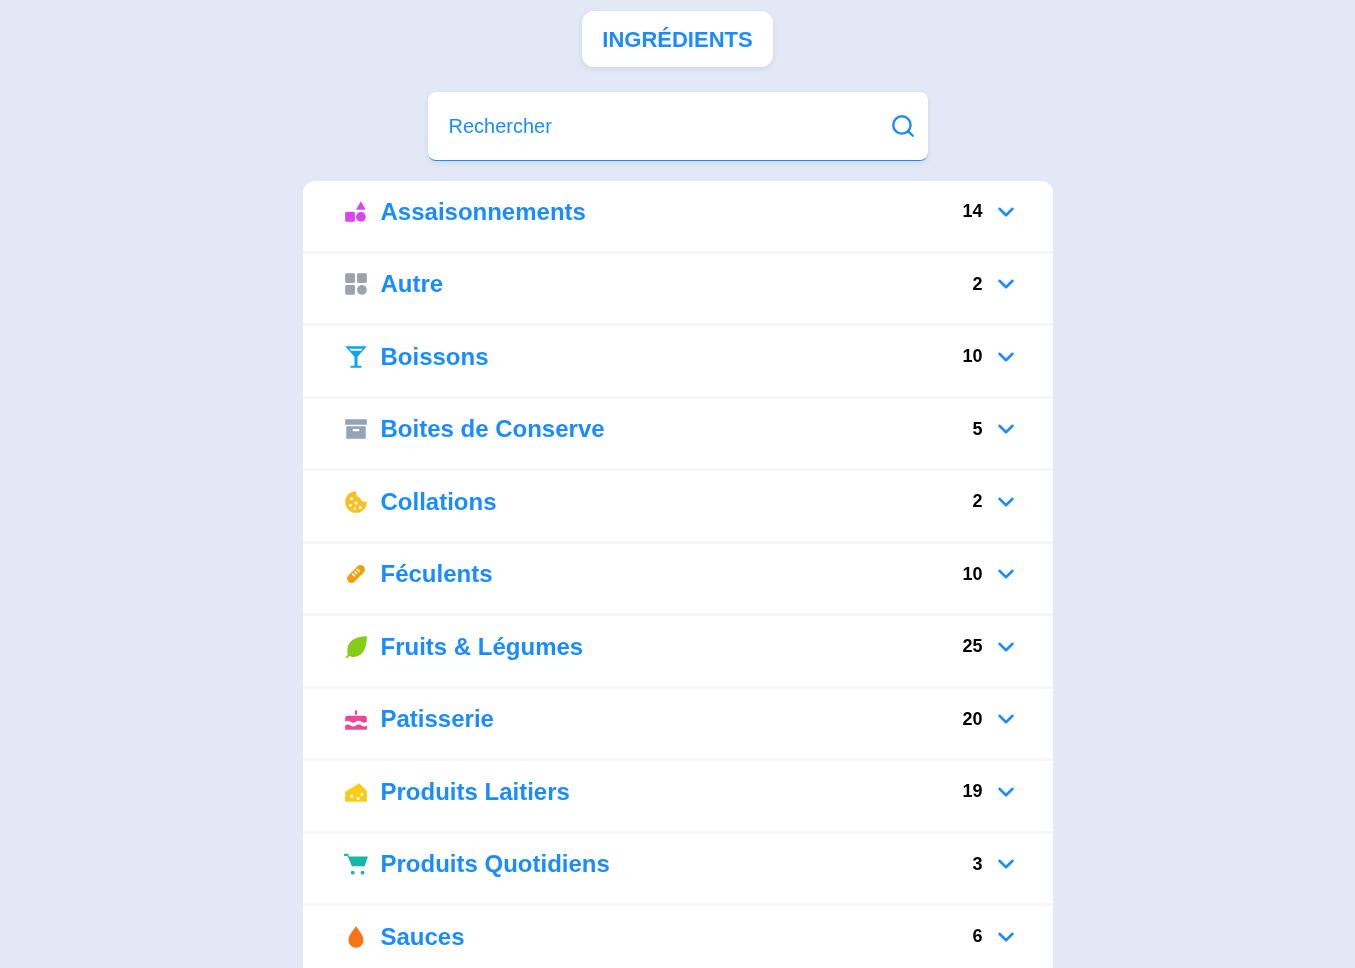 The width and height of the screenshot is (1355, 968). I want to click on search-icon, so click(902, 126).